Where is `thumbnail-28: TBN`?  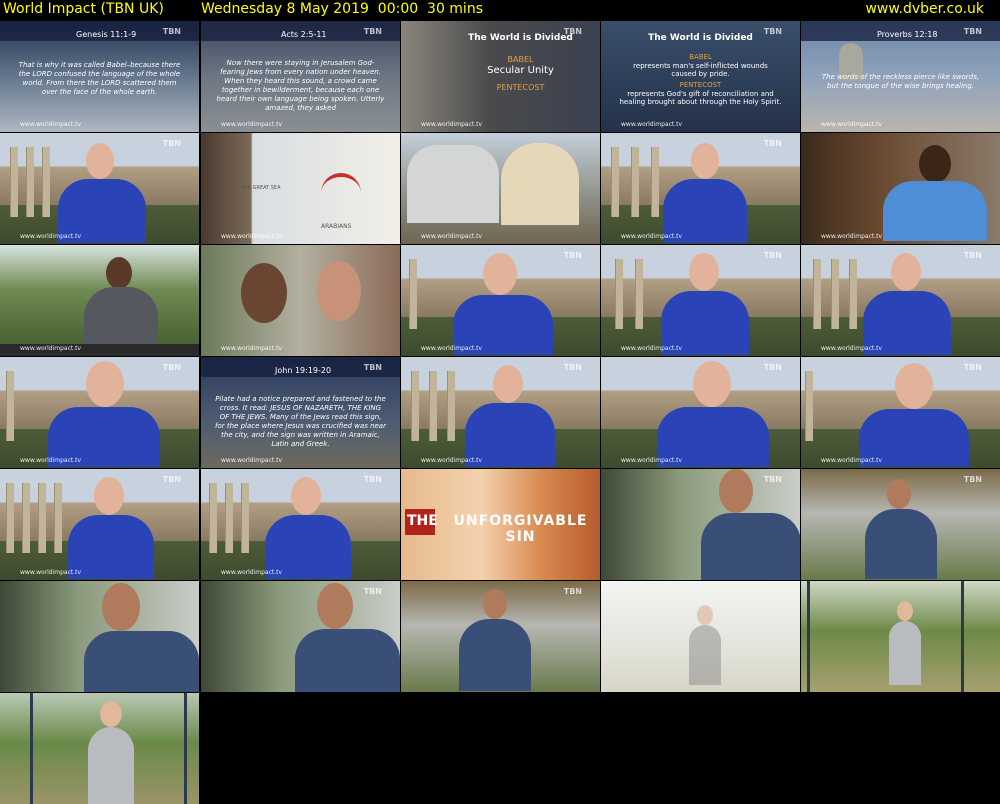 thumbnail-28: TBN is located at coordinates (500, 636).